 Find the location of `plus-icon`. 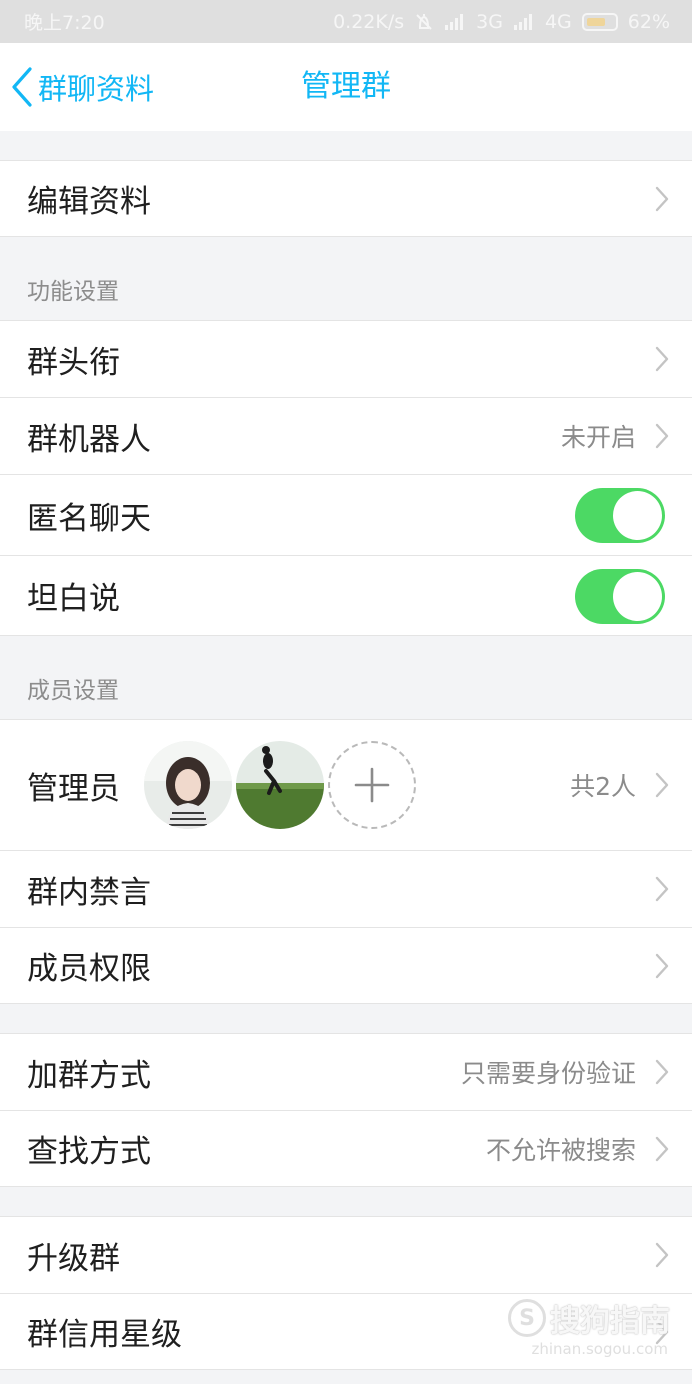

plus-icon is located at coordinates (372, 785).